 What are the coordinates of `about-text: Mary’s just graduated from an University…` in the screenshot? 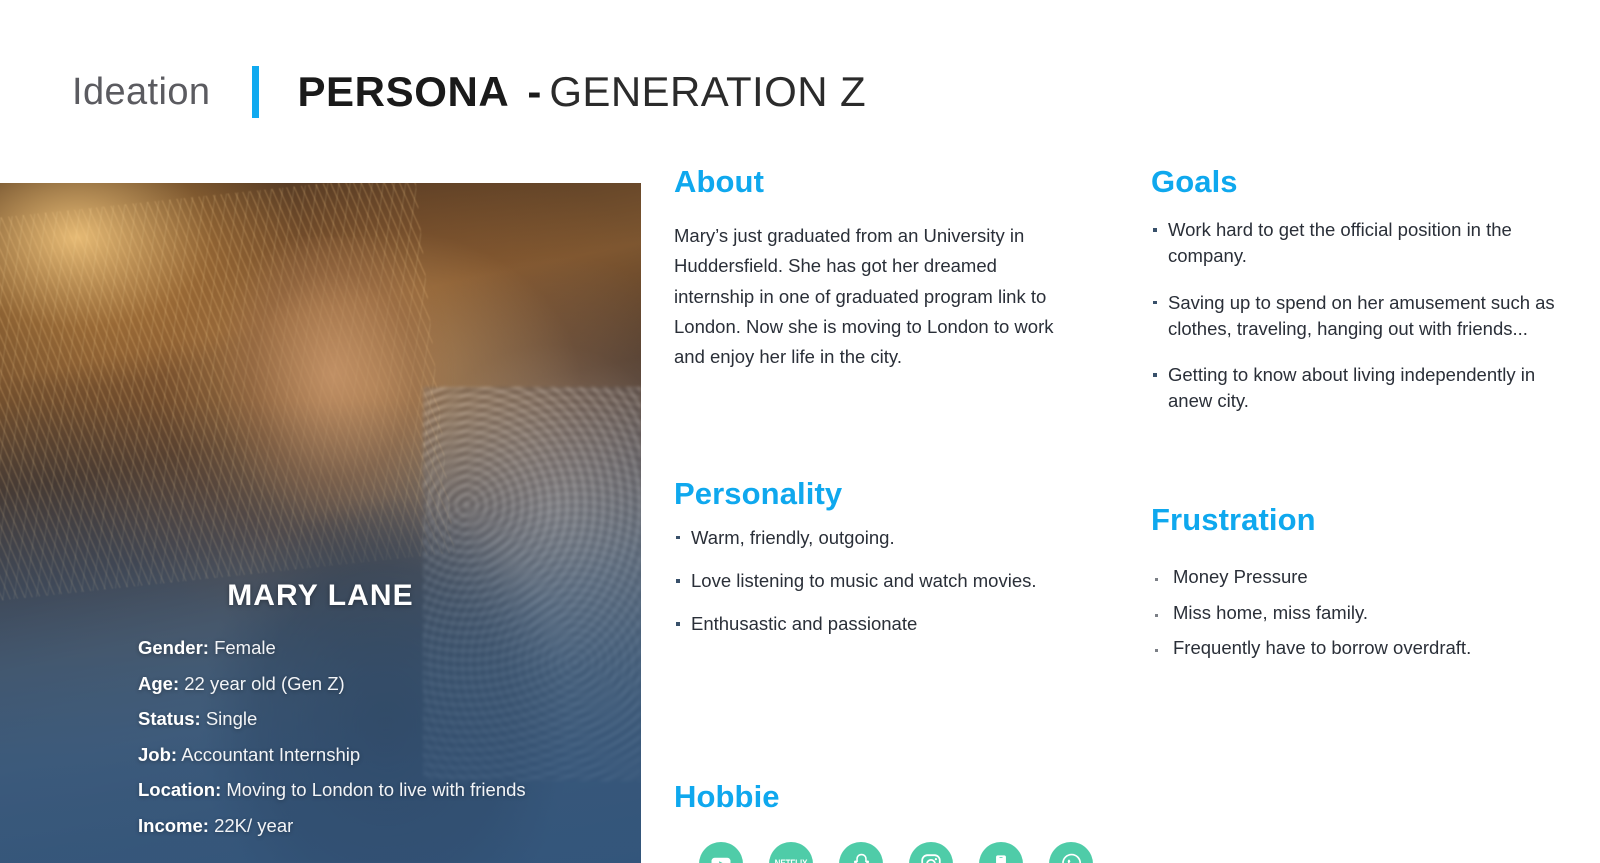 It's located at (864, 296).